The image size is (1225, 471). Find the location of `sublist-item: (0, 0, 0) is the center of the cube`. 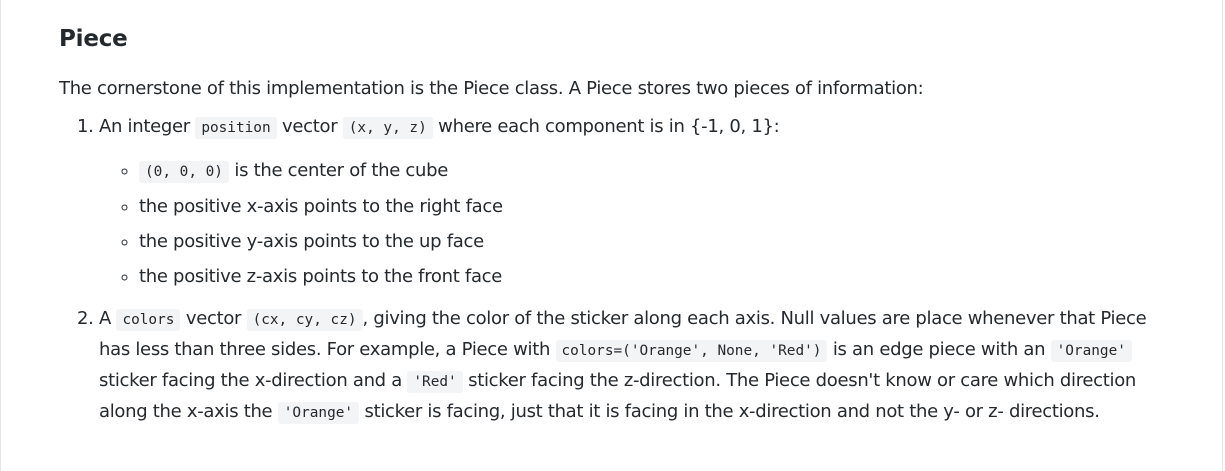

sublist-item: (0, 0, 0) is the center of the cube is located at coordinates (659, 171).